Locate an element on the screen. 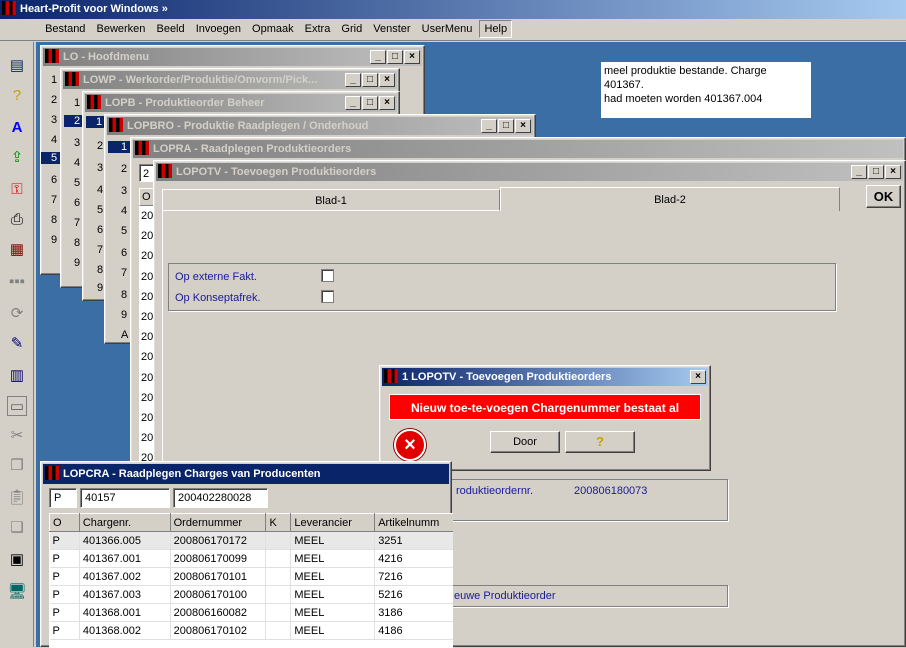 The image size is (906, 648). table-row: P 401368.001 200806160082 MEEL 3186 is located at coordinates (251, 612).